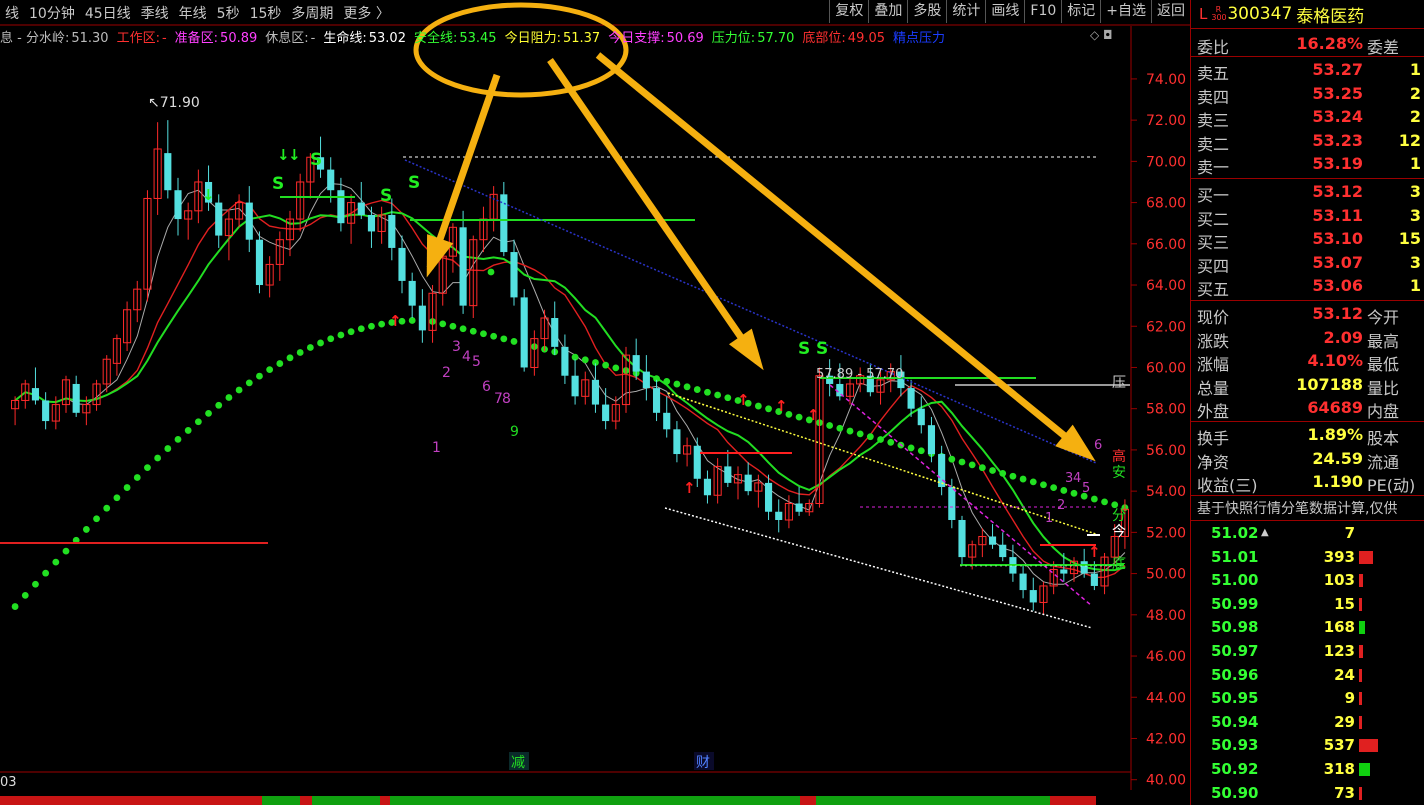 This screenshot has width=1424, height=805. What do you see at coordinates (1166, 575) in the screenshot?
I see `y-tick-label: 50.00` at bounding box center [1166, 575].